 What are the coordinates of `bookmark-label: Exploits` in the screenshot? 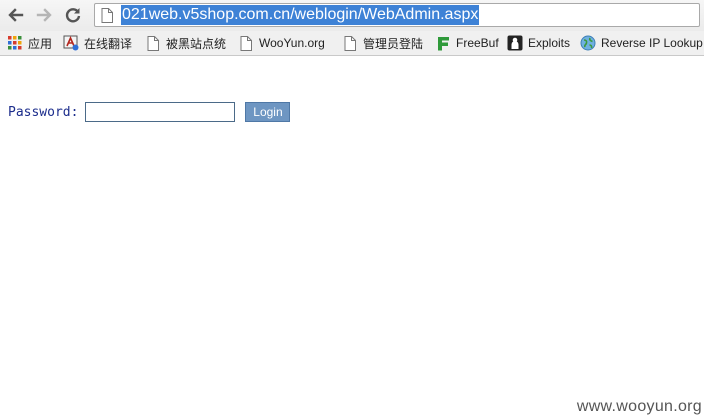 It's located at (549, 43).